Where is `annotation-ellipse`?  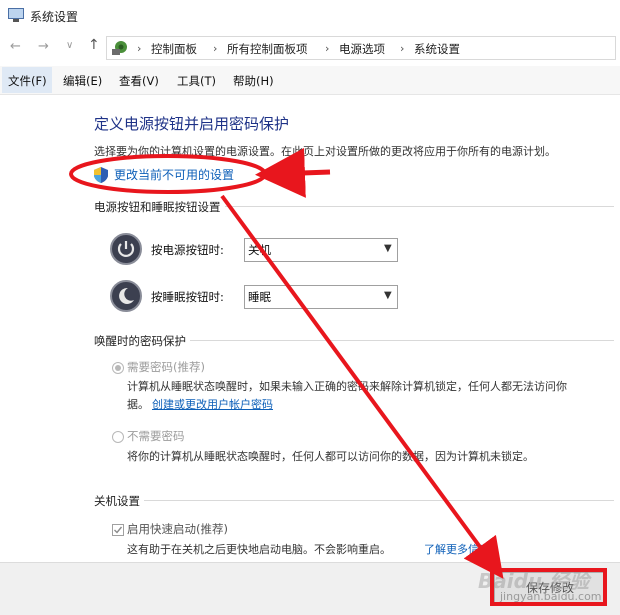
annotation-ellipse is located at coordinates (168, 174).